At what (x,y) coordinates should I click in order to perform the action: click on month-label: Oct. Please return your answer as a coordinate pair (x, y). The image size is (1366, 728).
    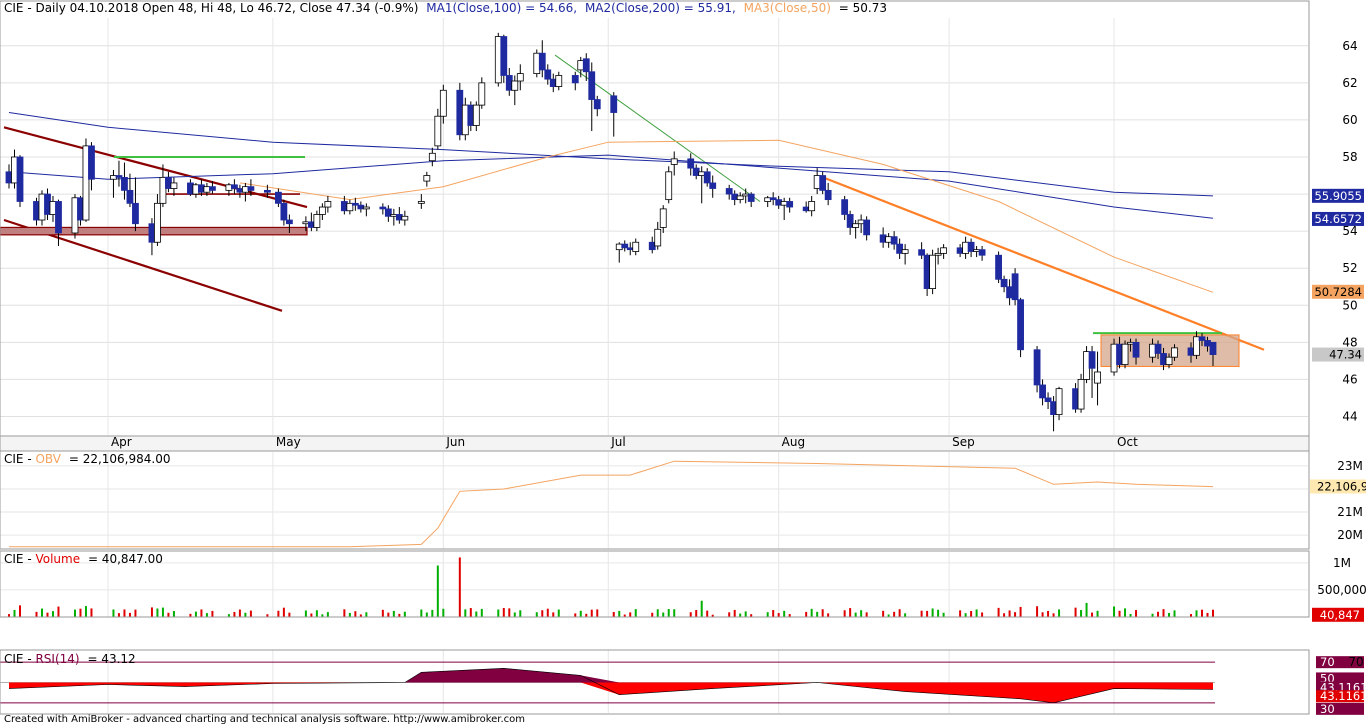
    Looking at the image, I should click on (1127, 442).